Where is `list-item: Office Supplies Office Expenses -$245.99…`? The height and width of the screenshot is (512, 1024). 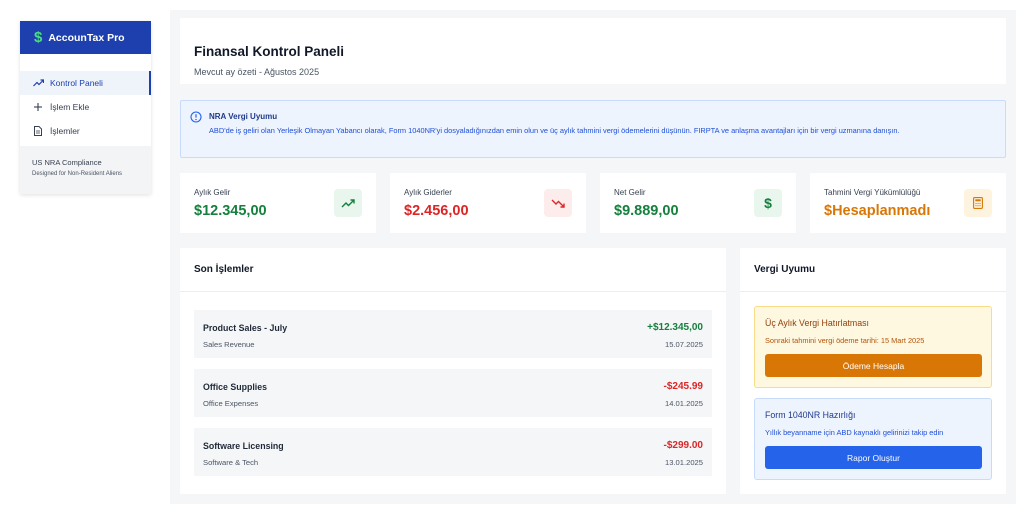
list-item: Office Supplies Office Expenses -$245.99… is located at coordinates (453, 393).